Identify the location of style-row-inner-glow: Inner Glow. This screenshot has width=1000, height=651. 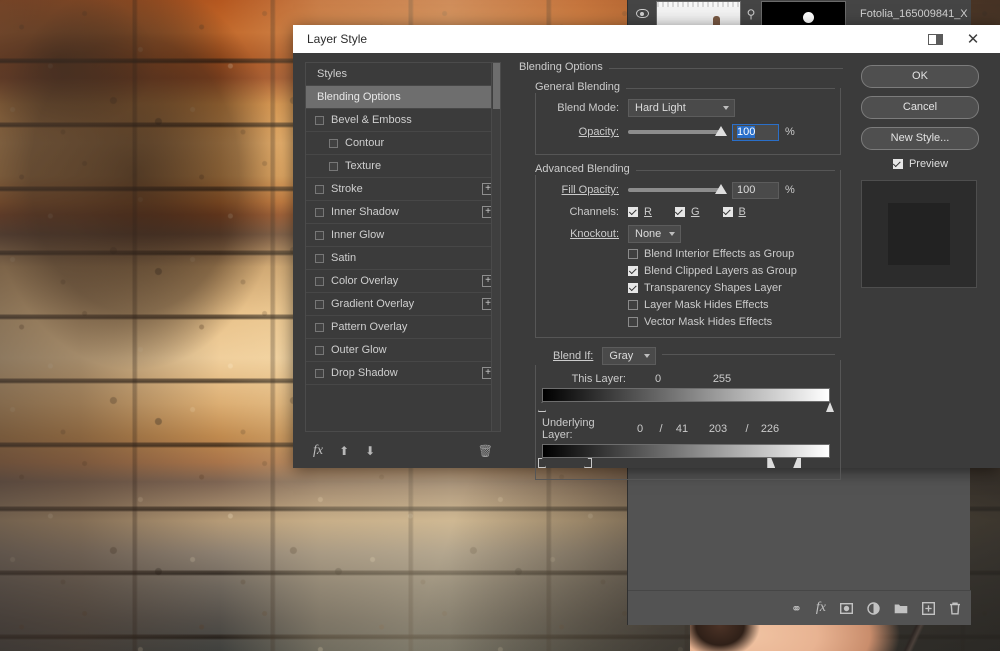
(403, 235).